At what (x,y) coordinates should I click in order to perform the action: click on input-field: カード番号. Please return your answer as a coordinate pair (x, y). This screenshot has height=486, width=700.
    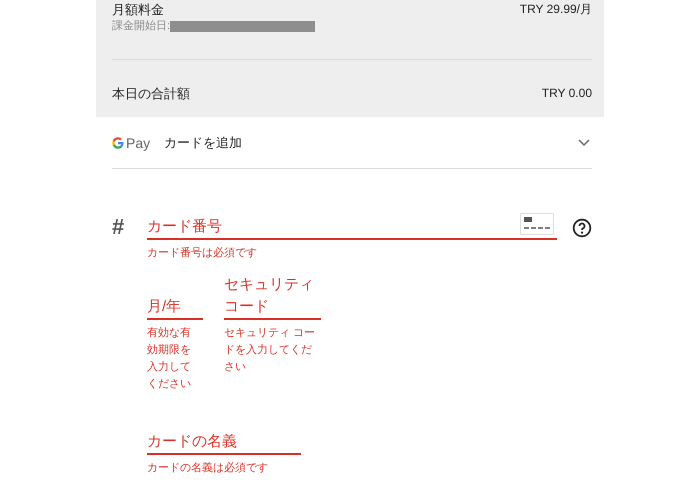
    Looking at the image, I should click on (333, 227).